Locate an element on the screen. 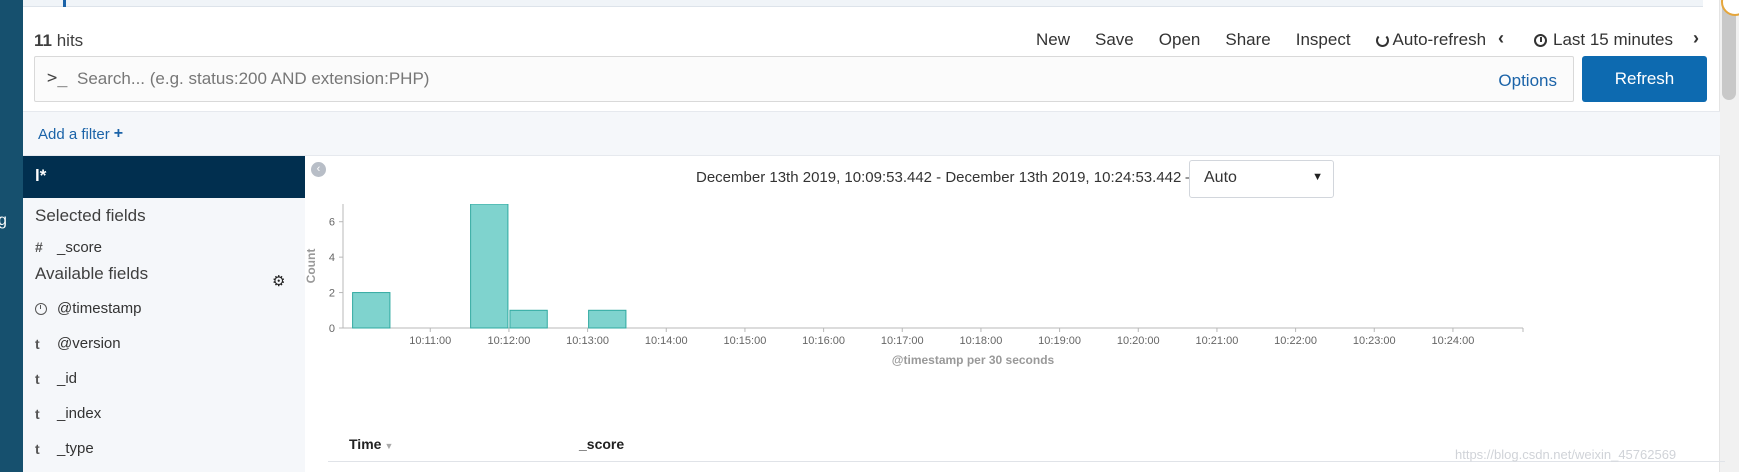 This screenshot has height=472, width=1739. date-type-icon is located at coordinates (41, 308).